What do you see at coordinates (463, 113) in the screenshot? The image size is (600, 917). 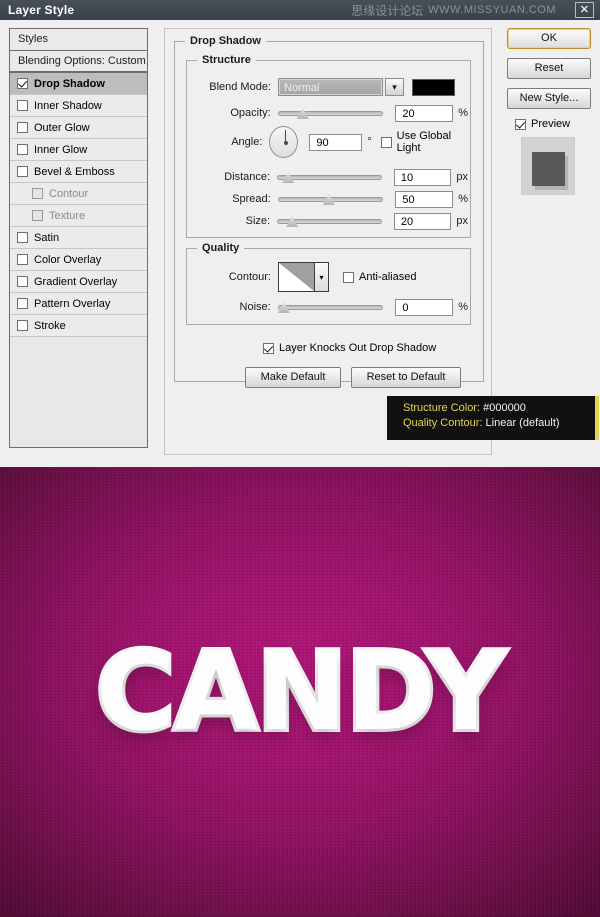 I see `opacity-unit: %` at bounding box center [463, 113].